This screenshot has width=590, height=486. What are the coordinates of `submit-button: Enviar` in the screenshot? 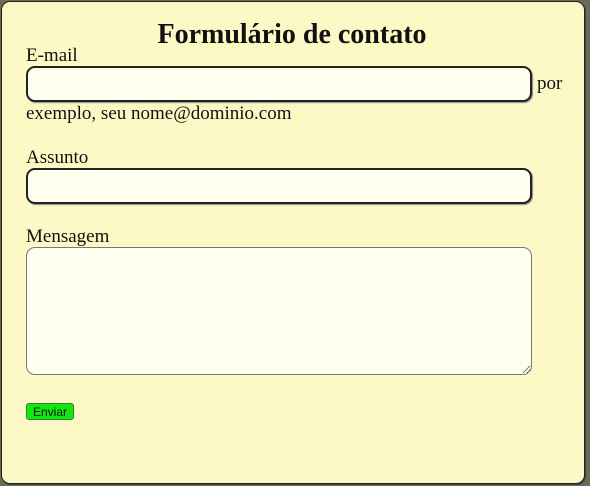 It's located at (50, 411).